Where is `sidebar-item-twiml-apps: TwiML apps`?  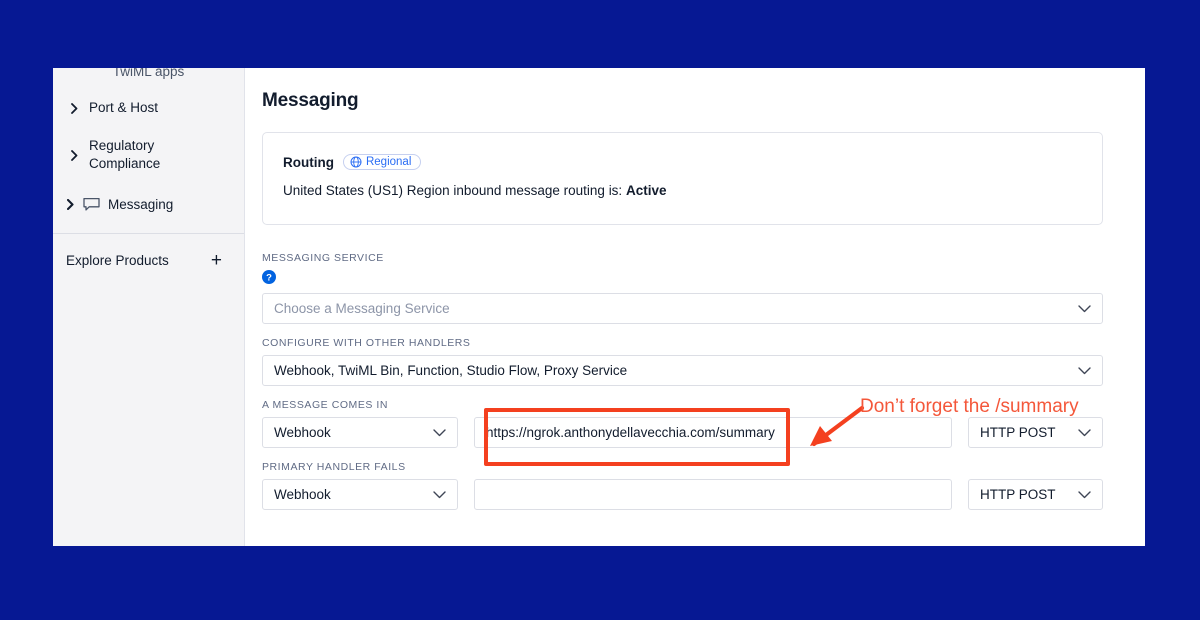 sidebar-item-twiml-apps: TwiML apps is located at coordinates (148, 75).